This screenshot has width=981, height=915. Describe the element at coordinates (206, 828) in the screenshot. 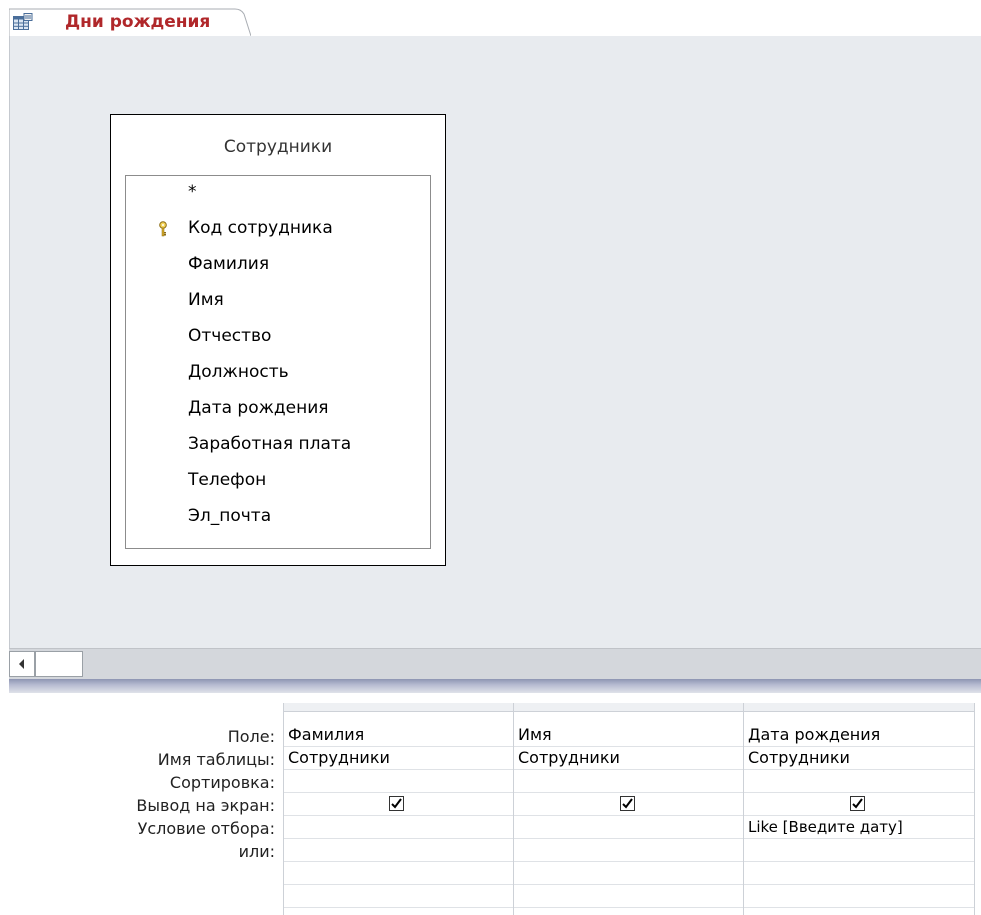

I see `row-label-criteria: Условие отбора:` at that location.